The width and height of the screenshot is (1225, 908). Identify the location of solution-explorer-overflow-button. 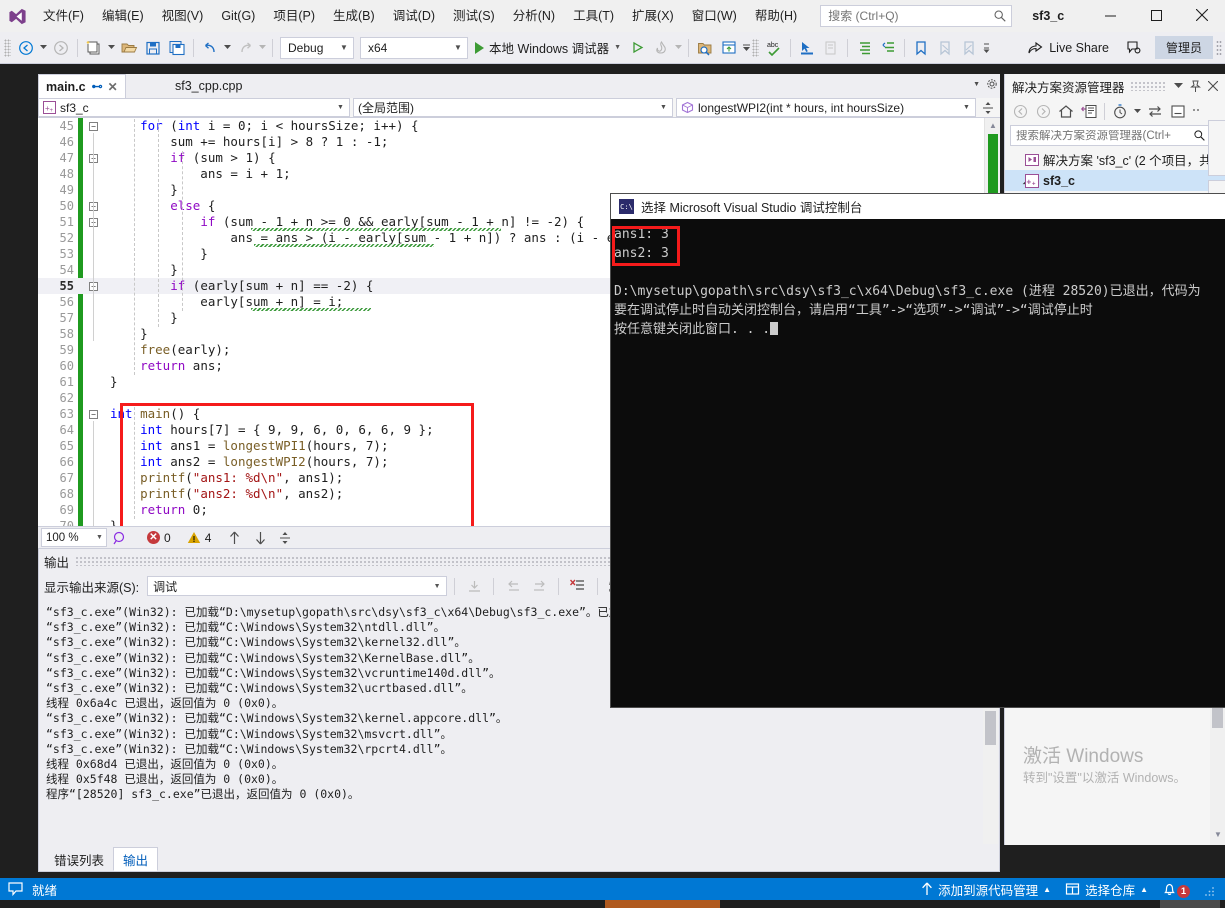
(1197, 111).